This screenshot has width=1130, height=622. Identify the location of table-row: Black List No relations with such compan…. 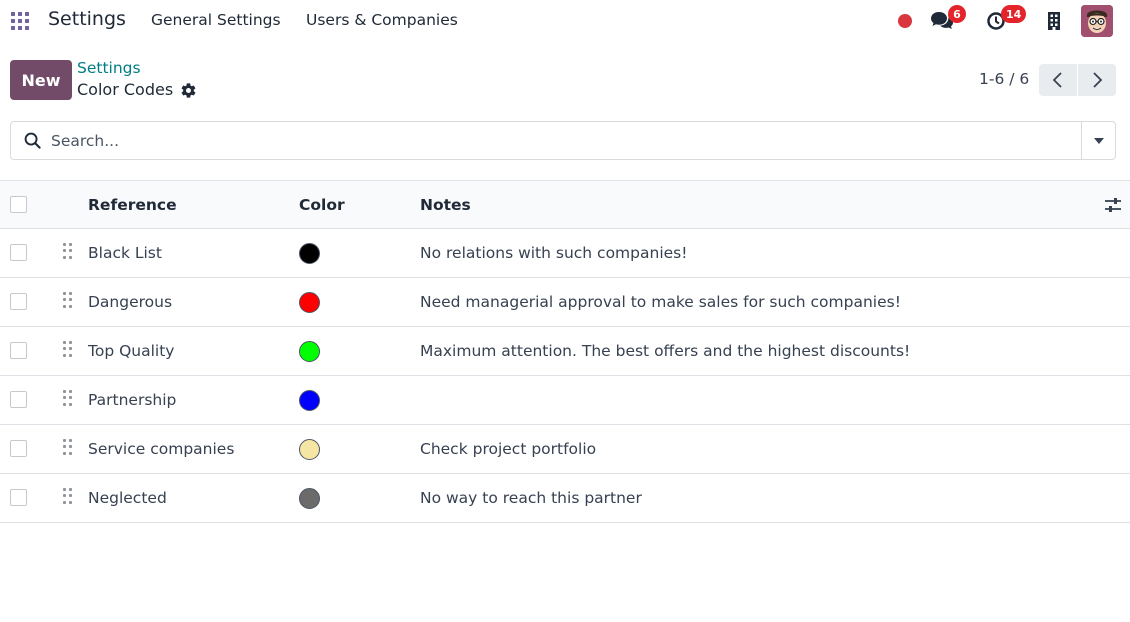
(565, 253).